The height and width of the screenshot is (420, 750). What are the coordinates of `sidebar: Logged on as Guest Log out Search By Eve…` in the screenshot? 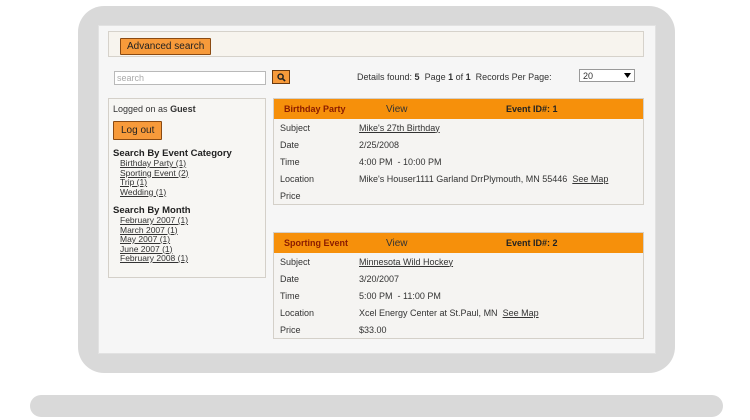 It's located at (187, 188).